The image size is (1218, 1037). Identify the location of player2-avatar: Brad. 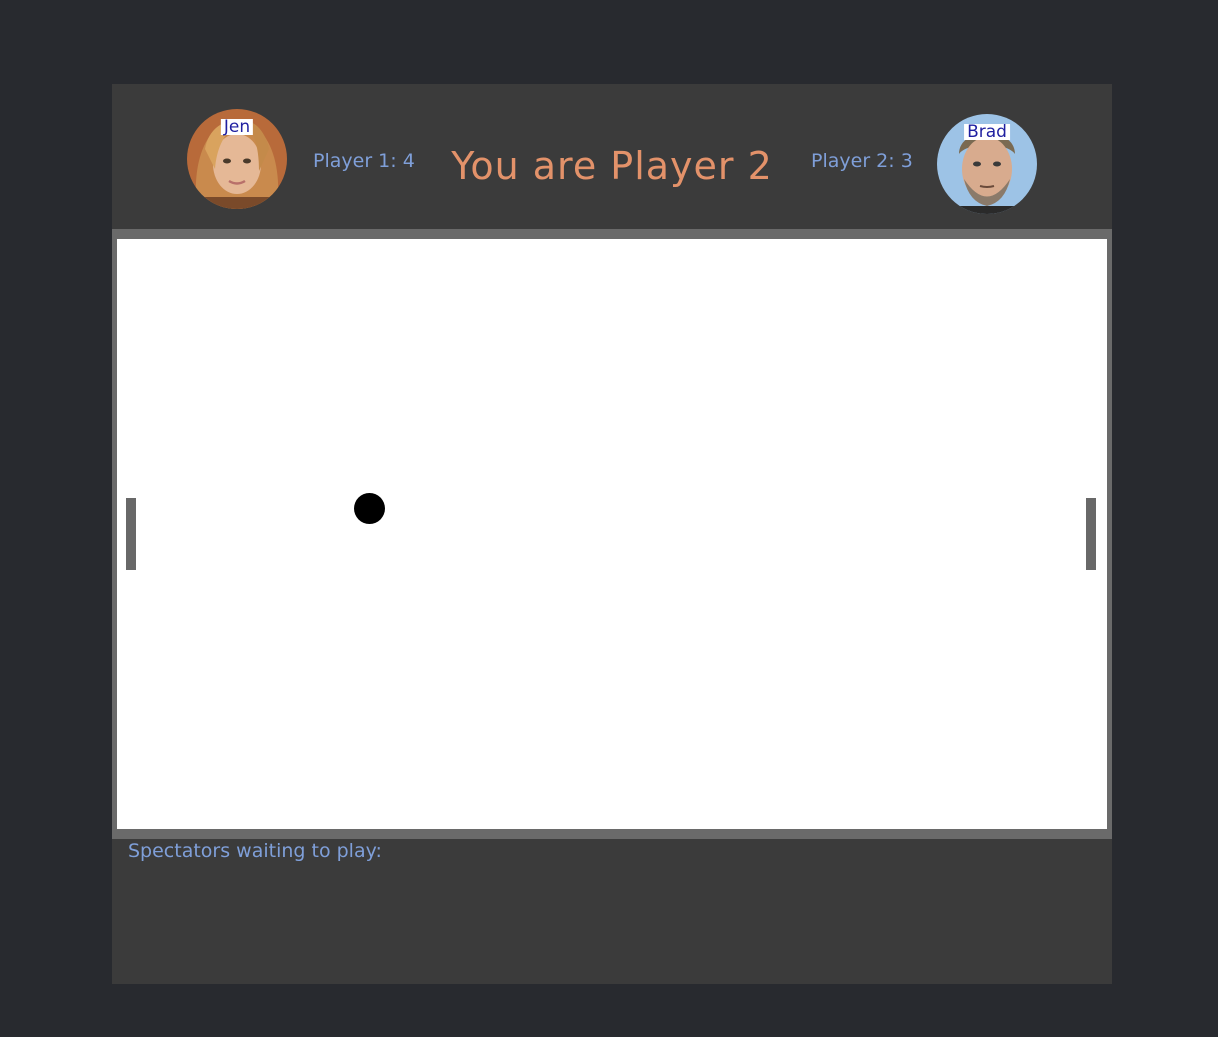
(987, 164).